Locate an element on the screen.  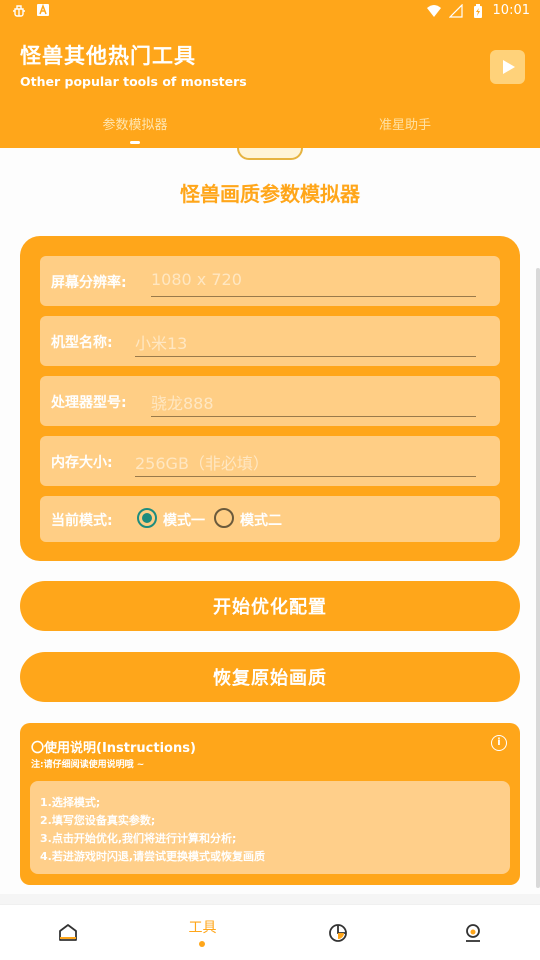
nav-tools: 工具 is located at coordinates (202, 932).